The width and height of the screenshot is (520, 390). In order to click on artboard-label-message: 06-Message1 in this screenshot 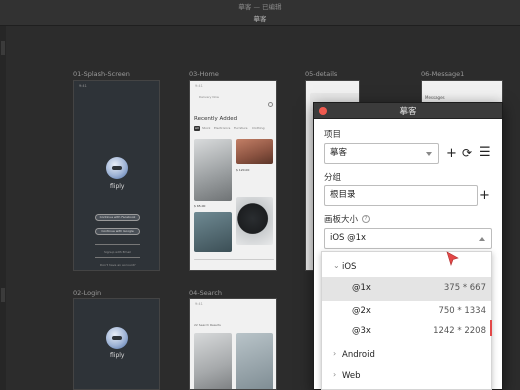, I will do `click(442, 74)`.